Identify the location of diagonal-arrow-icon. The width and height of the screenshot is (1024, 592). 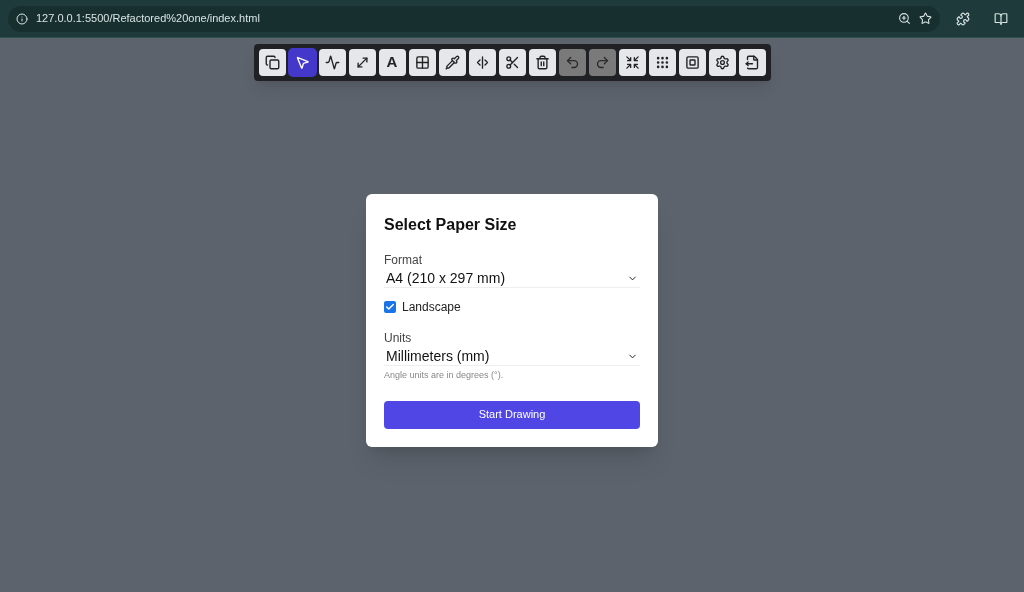
(362, 62).